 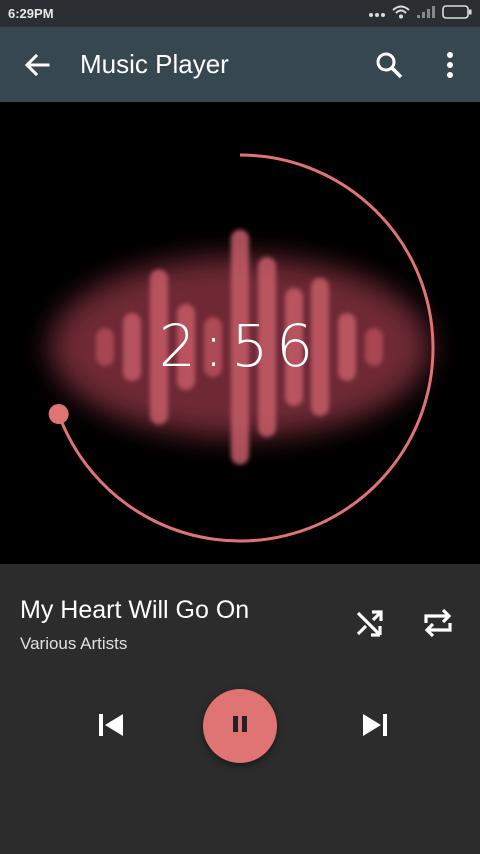 I want to click on pause-icon, so click(x=240, y=726).